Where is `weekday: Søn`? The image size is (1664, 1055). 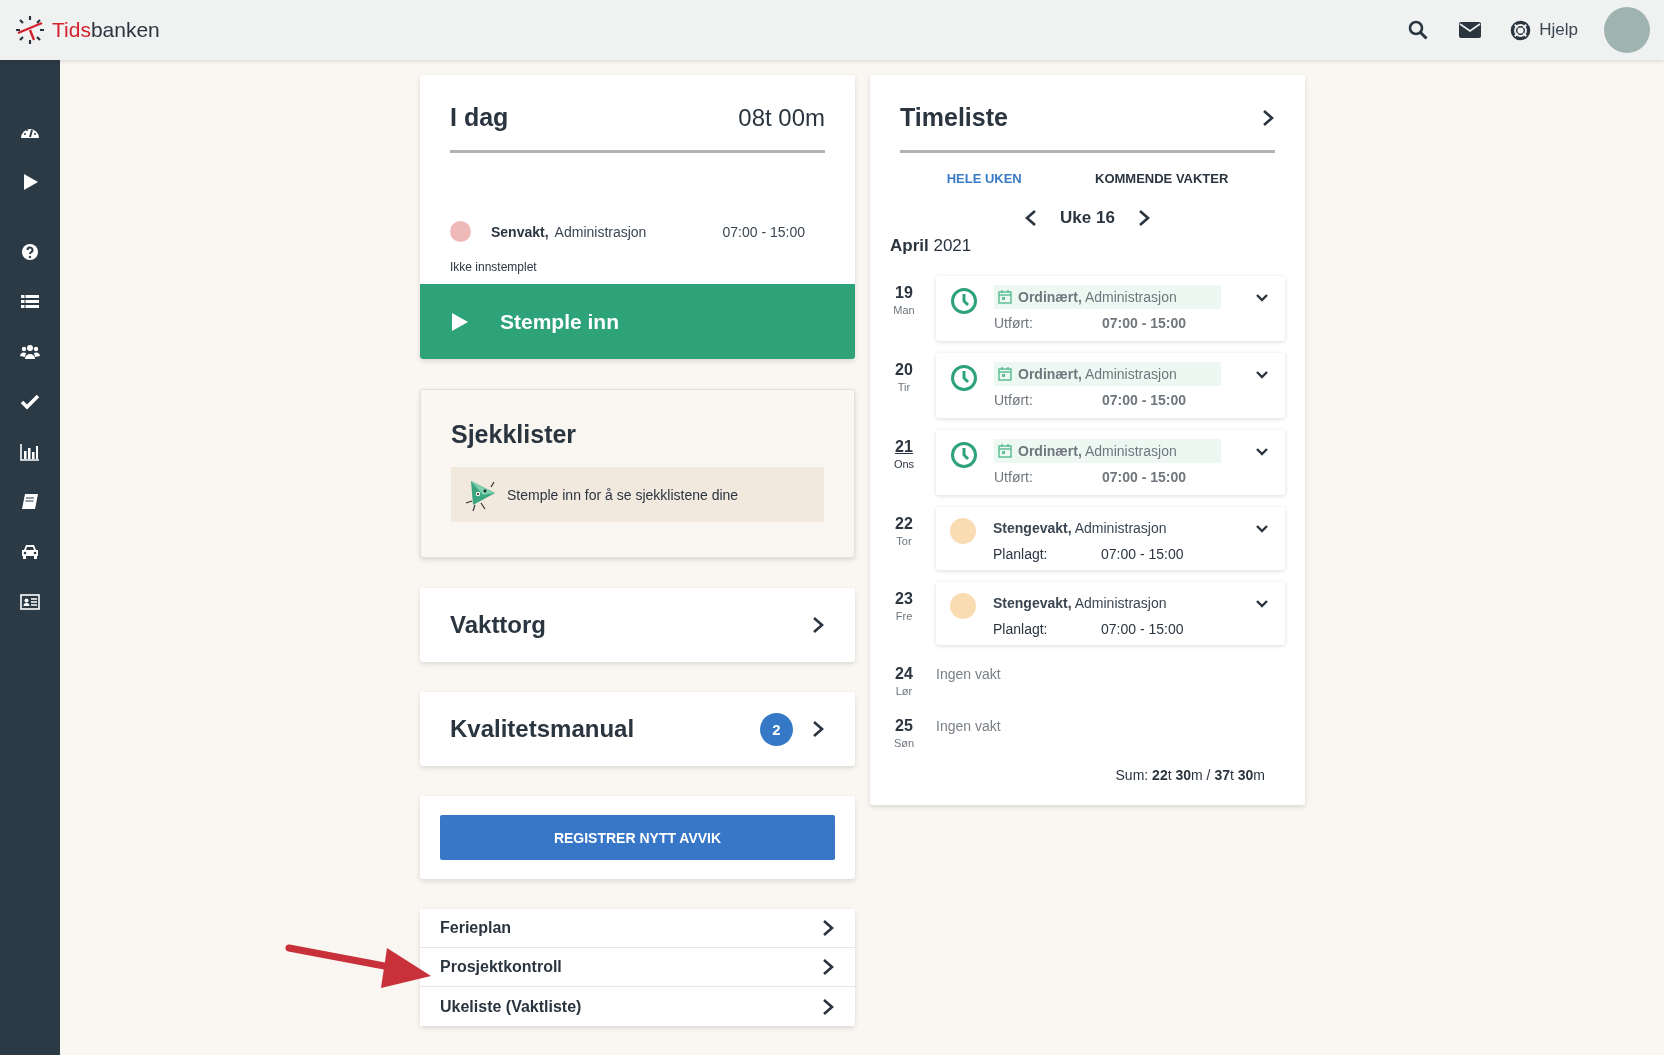
weekday: Søn is located at coordinates (904, 743).